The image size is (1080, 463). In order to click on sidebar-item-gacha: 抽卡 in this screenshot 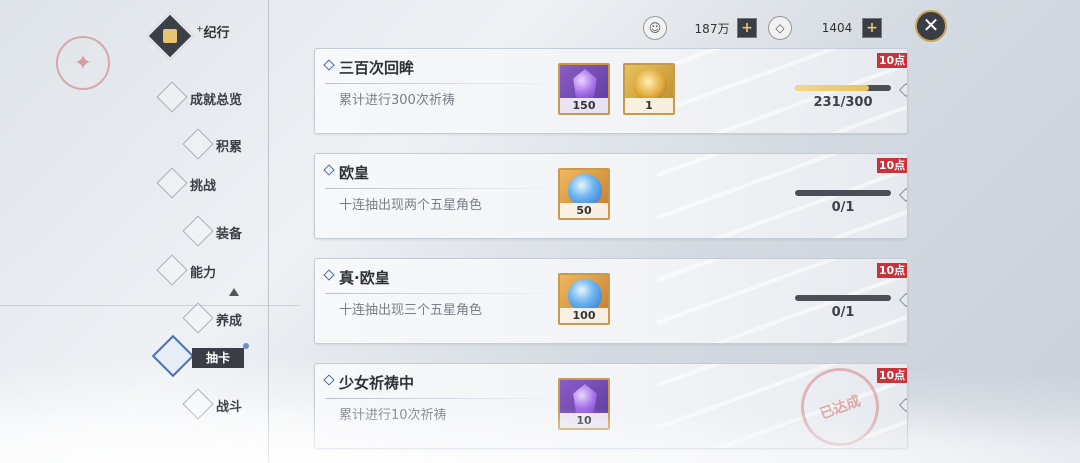, I will do `click(218, 358)`.